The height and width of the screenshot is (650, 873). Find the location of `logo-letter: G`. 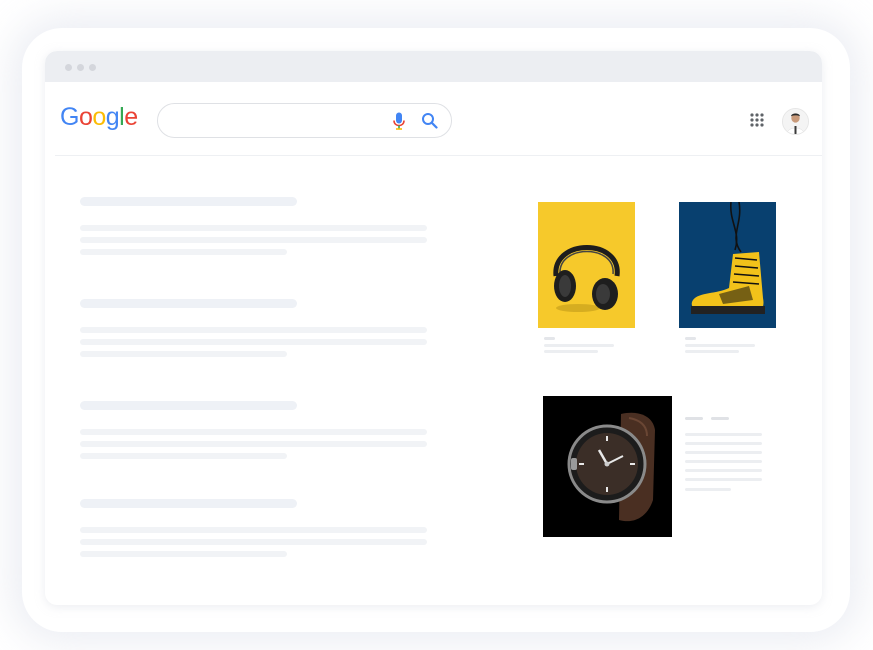

logo-letter: G is located at coordinates (69, 117).